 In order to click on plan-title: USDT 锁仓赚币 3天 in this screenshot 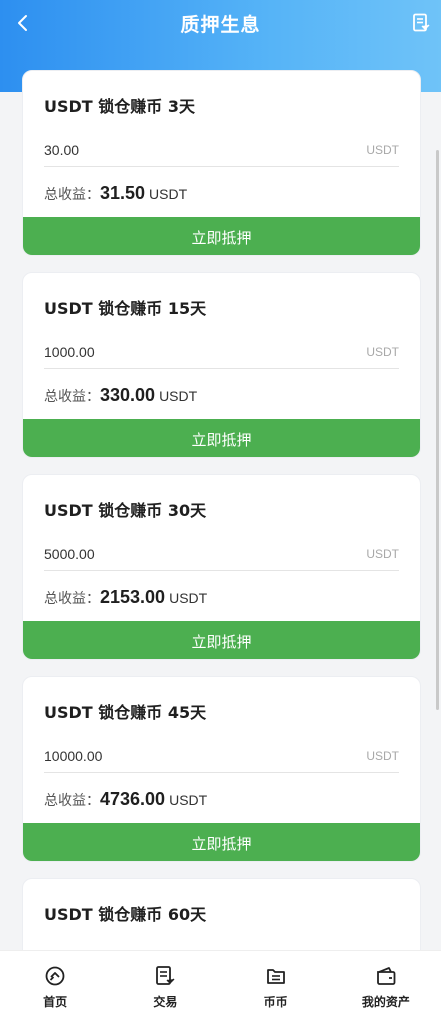, I will do `click(119, 106)`.